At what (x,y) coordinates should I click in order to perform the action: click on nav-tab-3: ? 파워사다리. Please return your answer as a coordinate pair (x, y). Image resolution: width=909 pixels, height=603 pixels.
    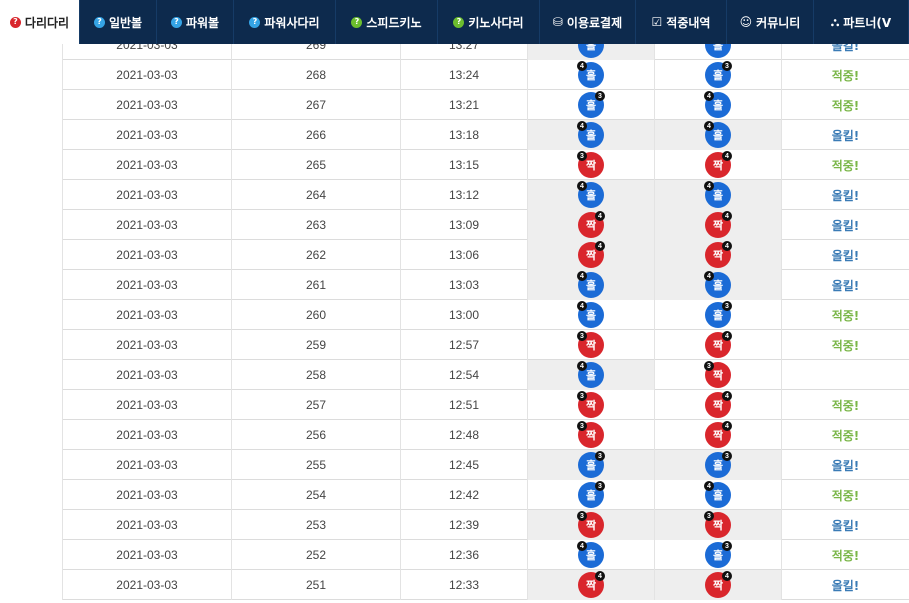
    Looking at the image, I should click on (285, 22).